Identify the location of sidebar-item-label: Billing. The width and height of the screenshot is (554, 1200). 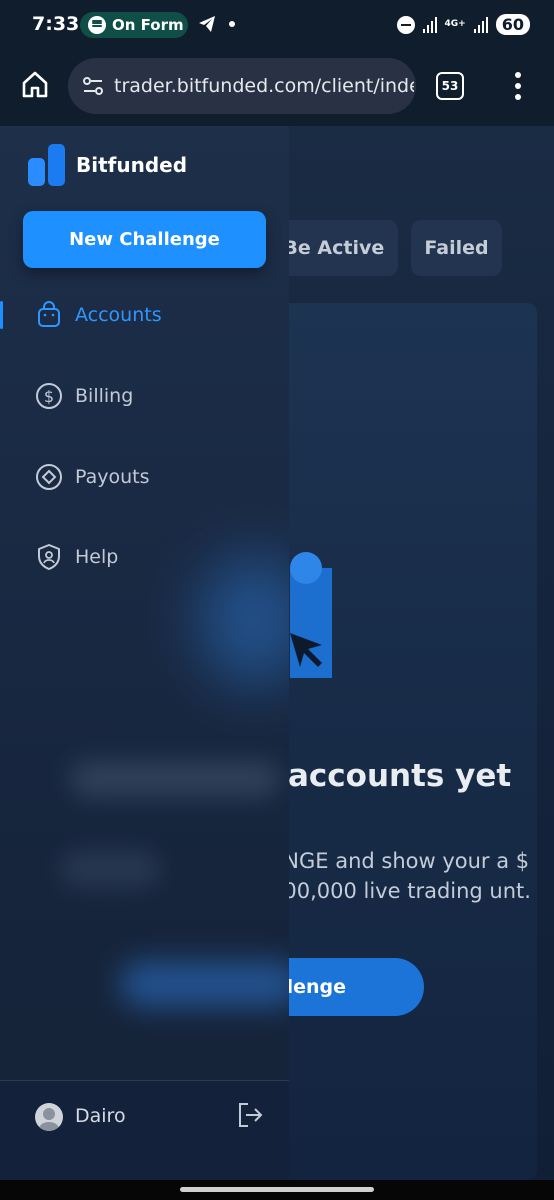
(104, 396).